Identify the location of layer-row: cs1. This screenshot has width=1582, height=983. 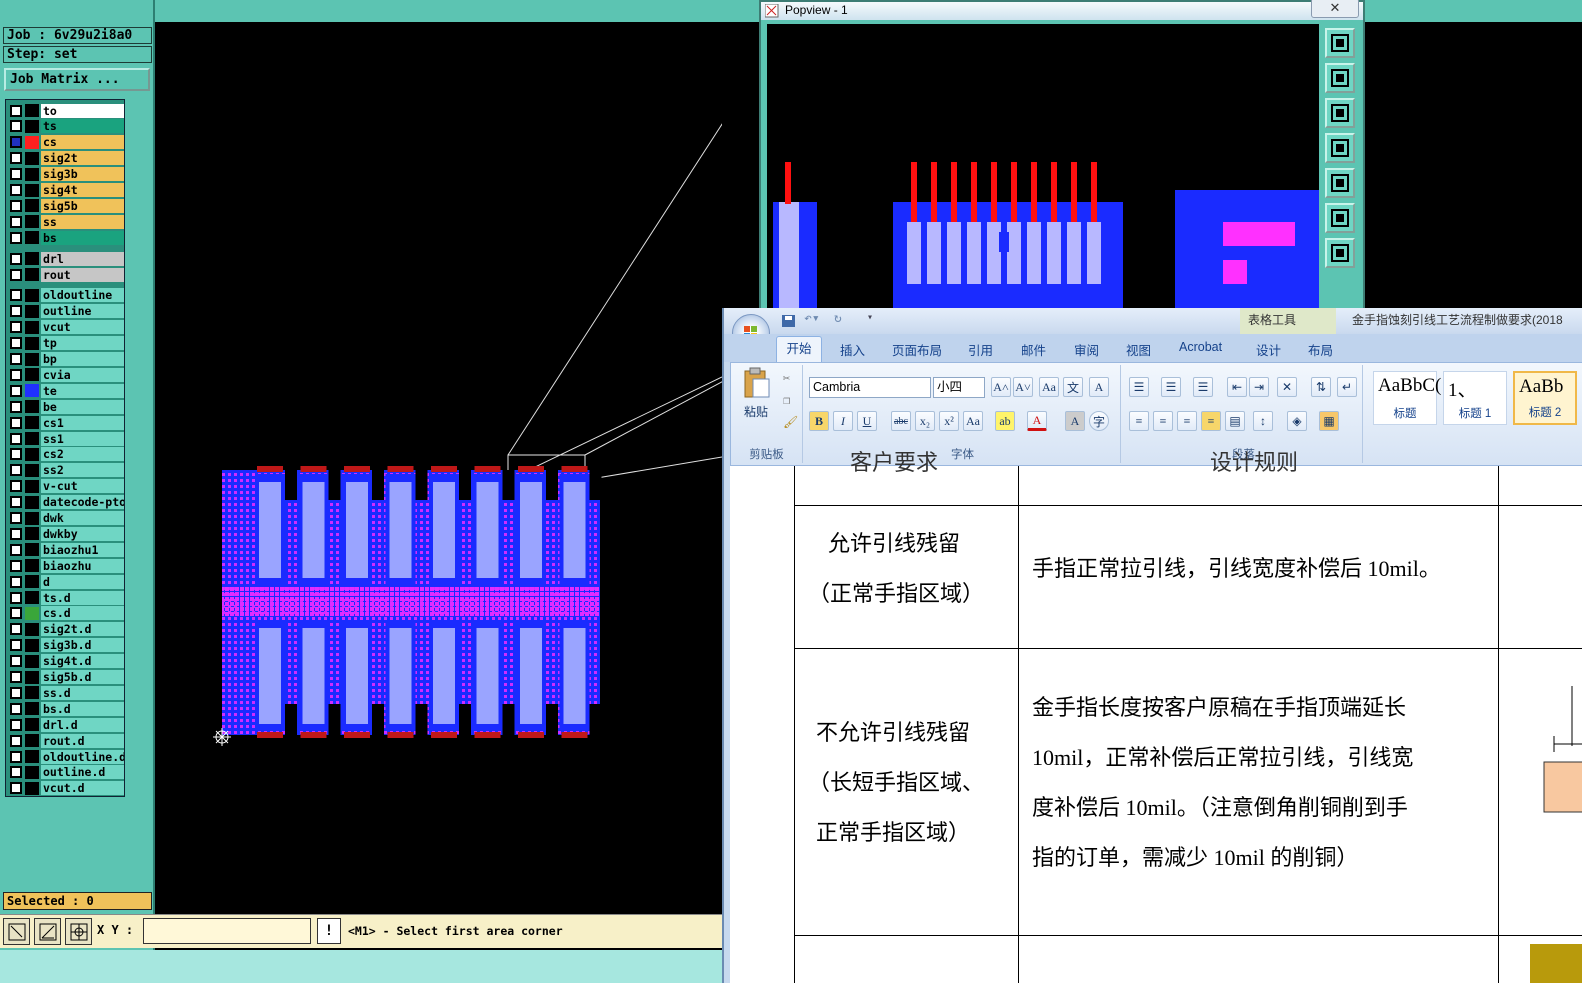
(66, 422).